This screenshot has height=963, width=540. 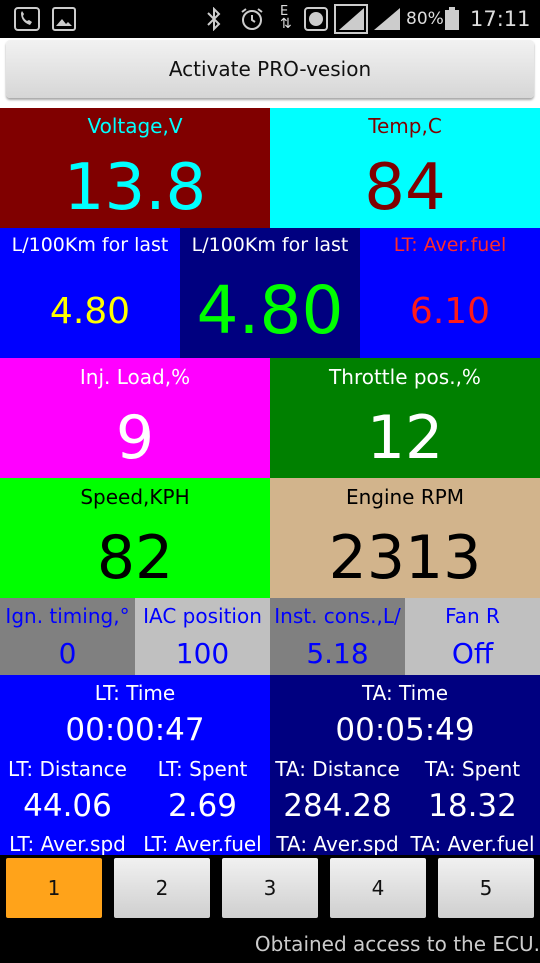 I want to click on throttle-label: Throttle pos.,%, so click(x=405, y=377).